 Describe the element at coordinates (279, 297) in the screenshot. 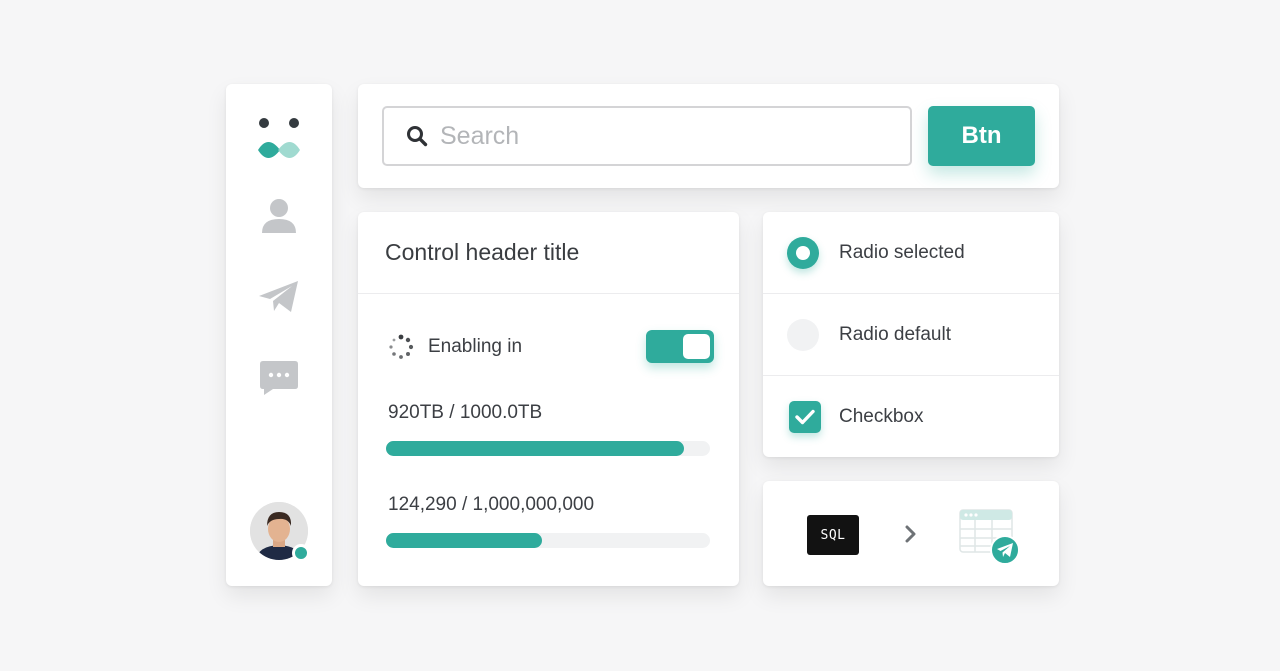

I see `paper-plane-icon` at that location.